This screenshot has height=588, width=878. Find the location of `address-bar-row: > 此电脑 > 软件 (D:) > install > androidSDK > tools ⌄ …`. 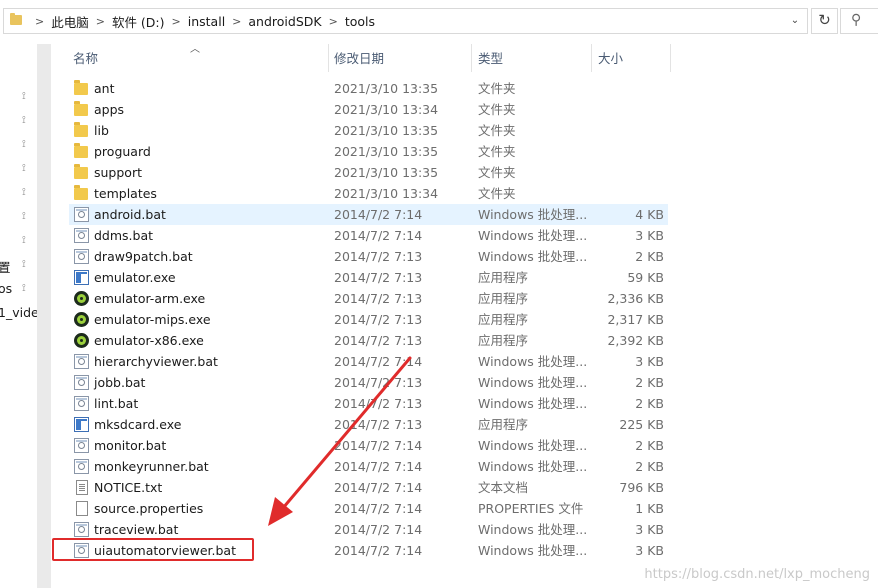

address-bar-row: > 此电脑 > 软件 (D:) > install > androidSDK > tools ⌄ … is located at coordinates (439, 22).